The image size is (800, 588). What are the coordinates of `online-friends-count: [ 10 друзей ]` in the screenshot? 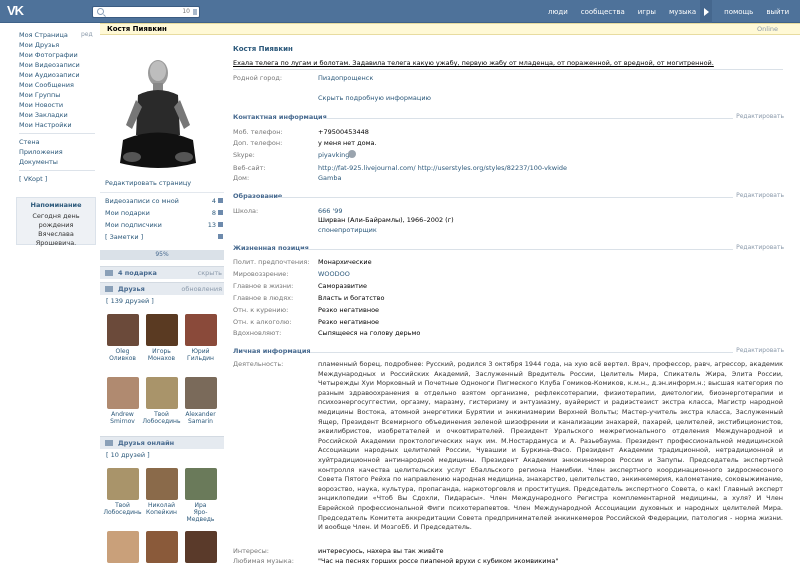 It's located at (162, 455).